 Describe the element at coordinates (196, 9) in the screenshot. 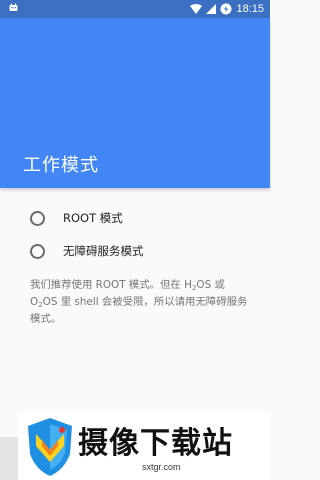

I see `wifi-icon` at that location.